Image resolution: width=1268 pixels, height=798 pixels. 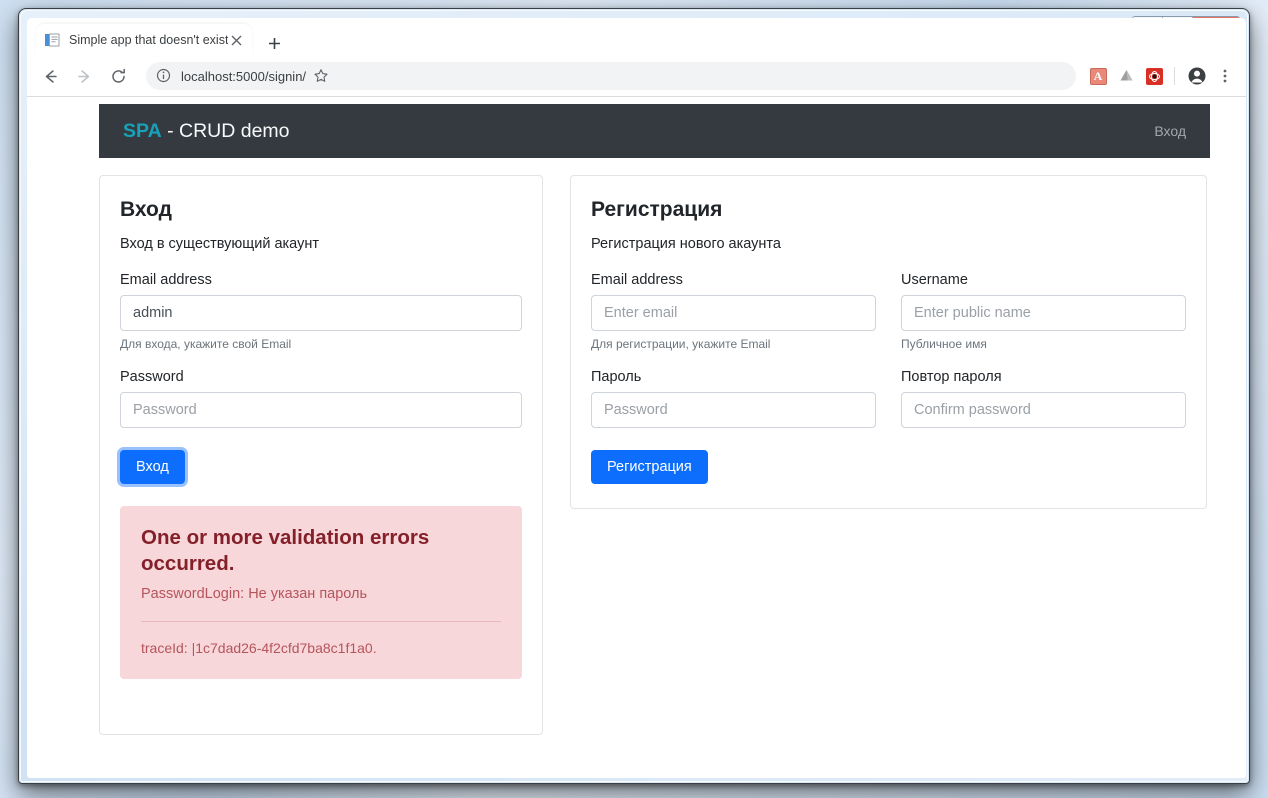 What do you see at coordinates (166, 280) in the screenshot?
I see `login-email-label: Email address` at bounding box center [166, 280].